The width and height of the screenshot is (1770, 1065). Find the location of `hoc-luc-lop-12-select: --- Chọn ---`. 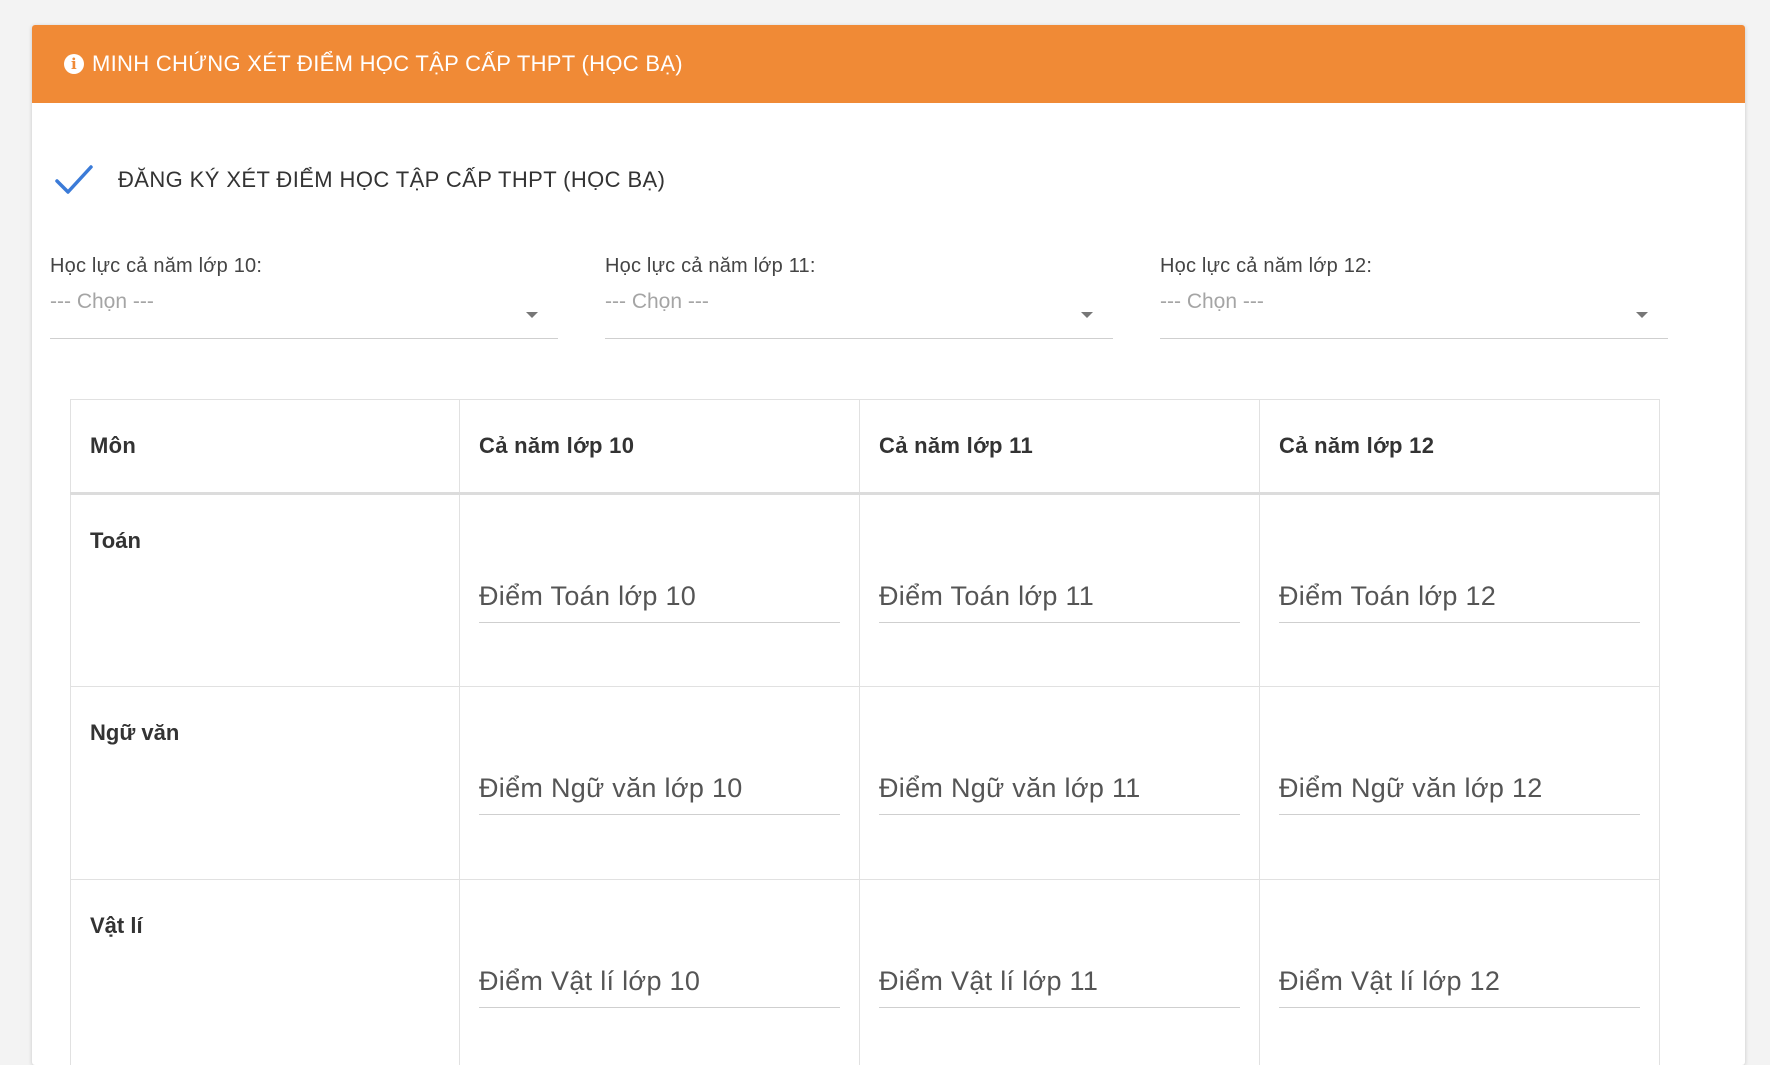

hoc-luc-lop-12-select: --- Chọn --- is located at coordinates (1414, 314).